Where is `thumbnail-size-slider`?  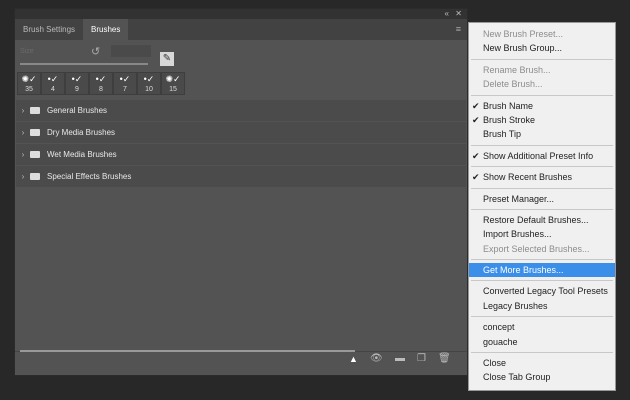
thumbnail-size-slider is located at coordinates (187, 351).